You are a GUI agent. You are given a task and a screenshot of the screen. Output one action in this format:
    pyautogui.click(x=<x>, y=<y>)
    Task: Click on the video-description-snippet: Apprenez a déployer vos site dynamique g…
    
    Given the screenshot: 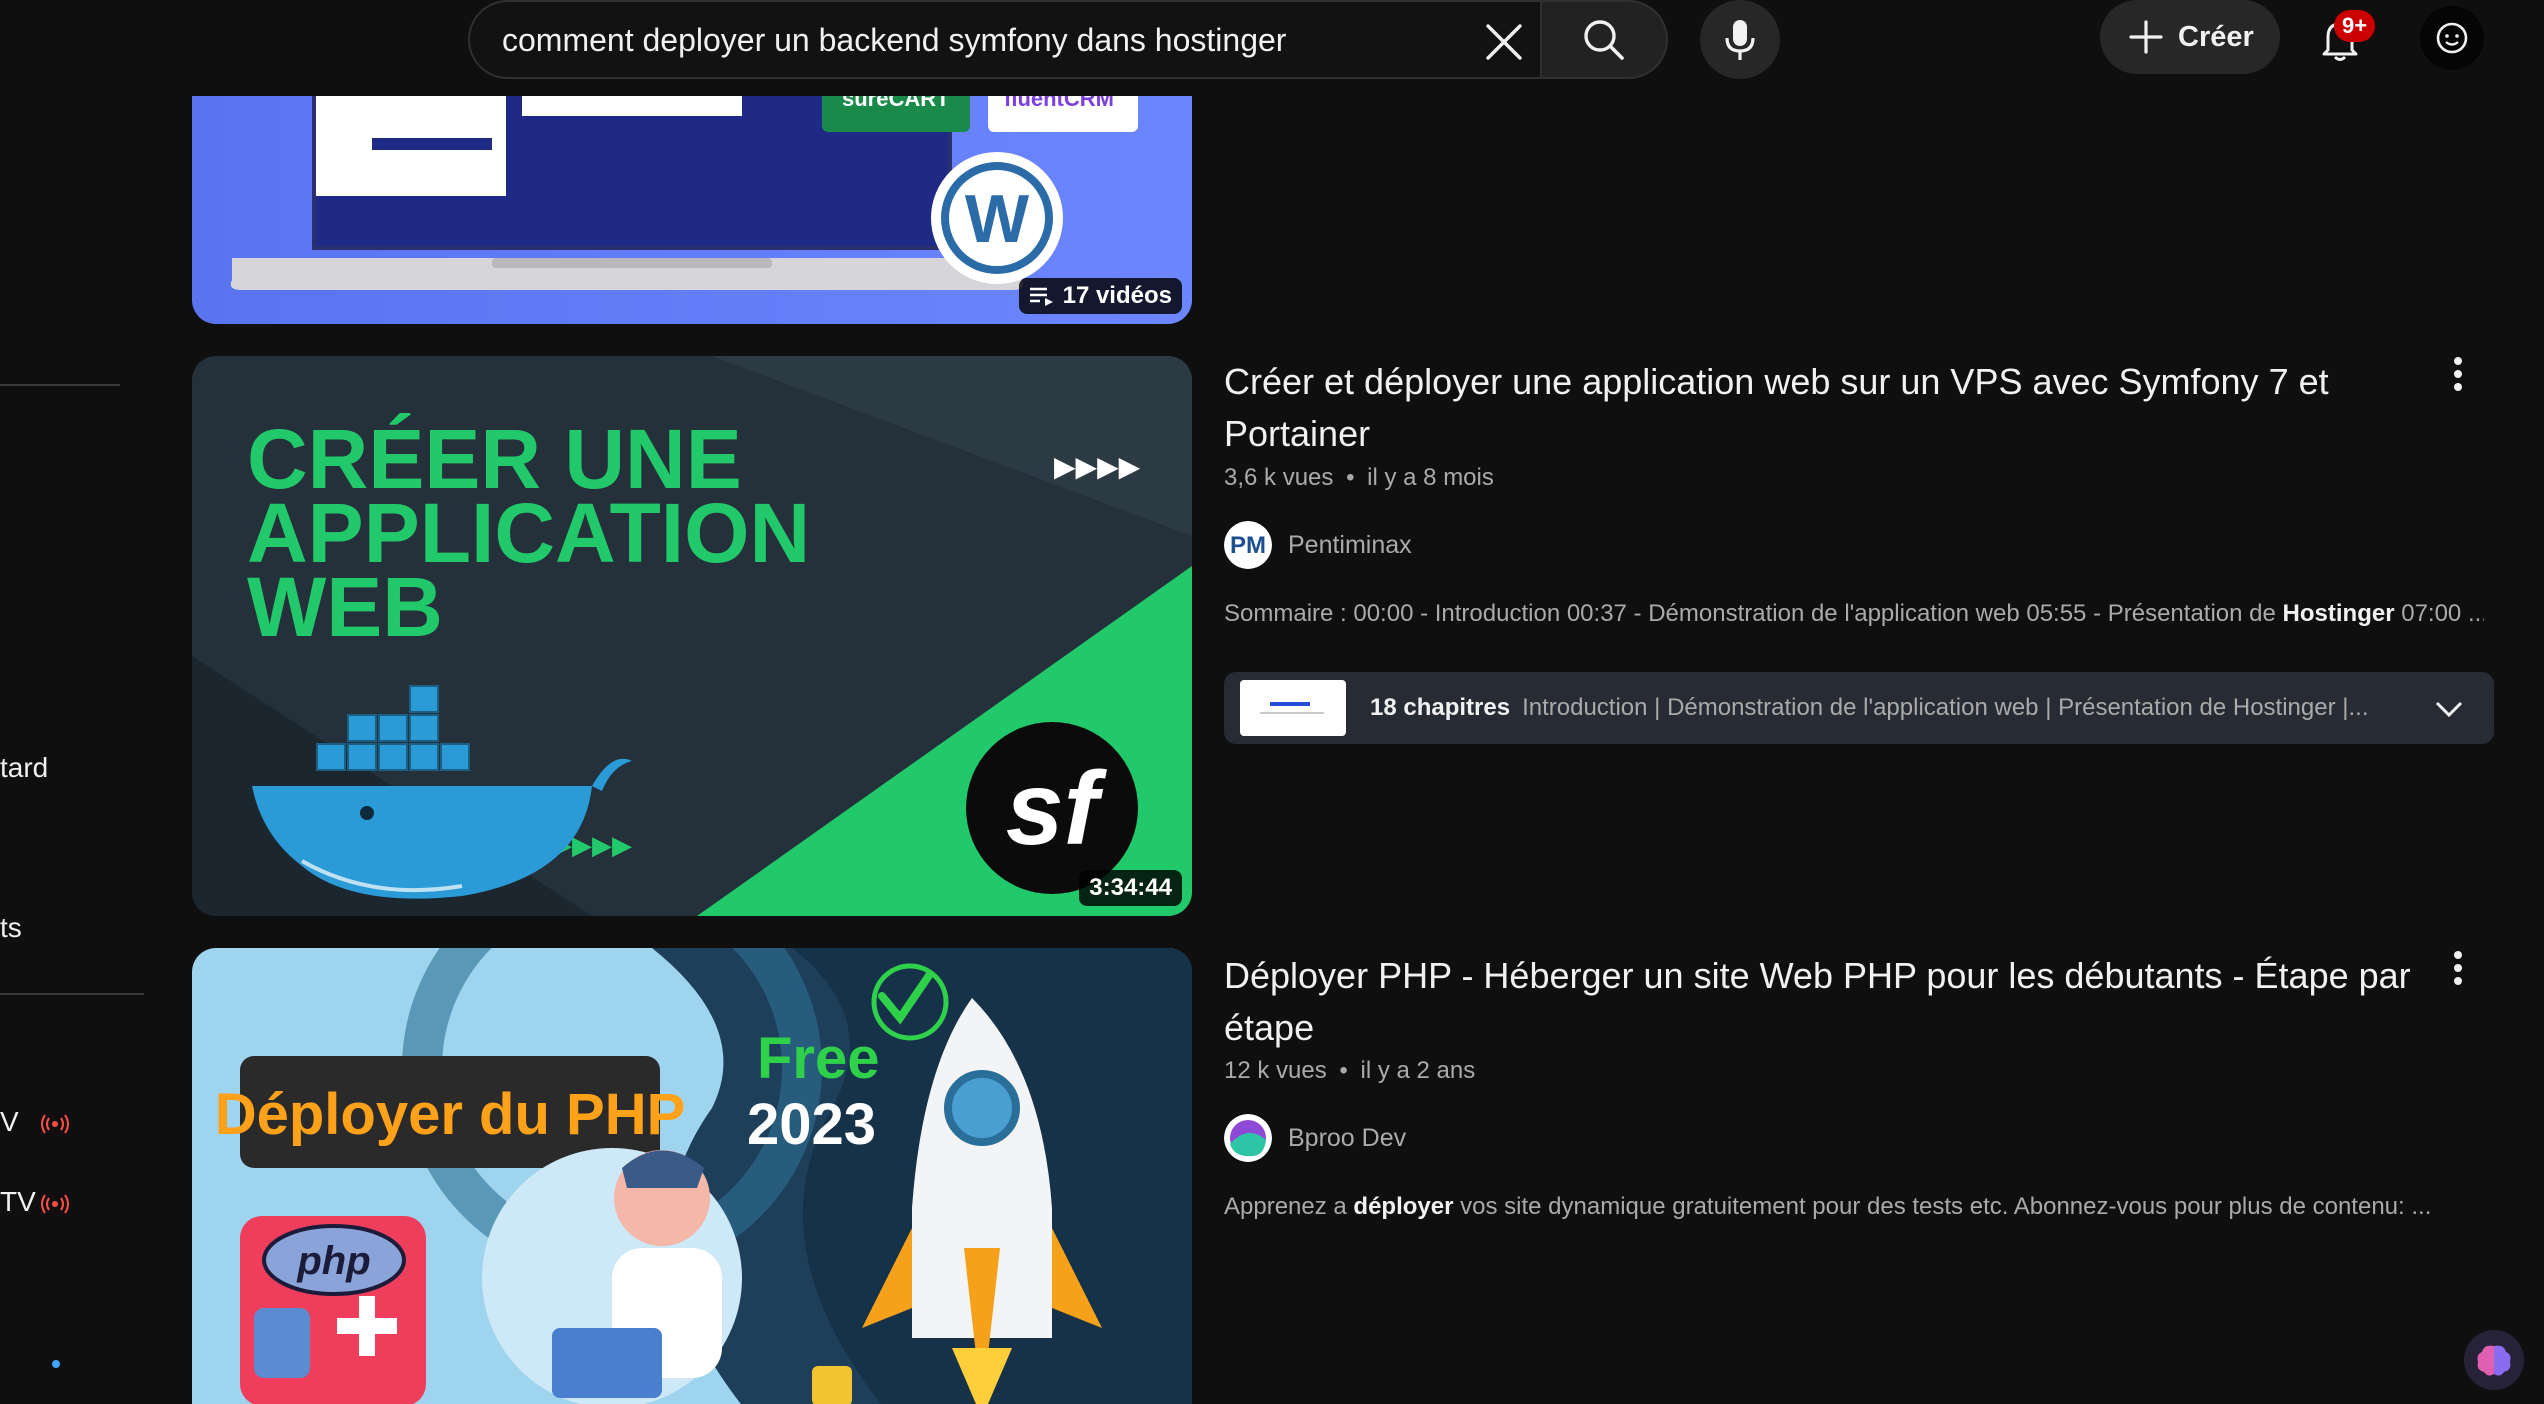 What is the action you would take?
    pyautogui.click(x=1854, y=1207)
    